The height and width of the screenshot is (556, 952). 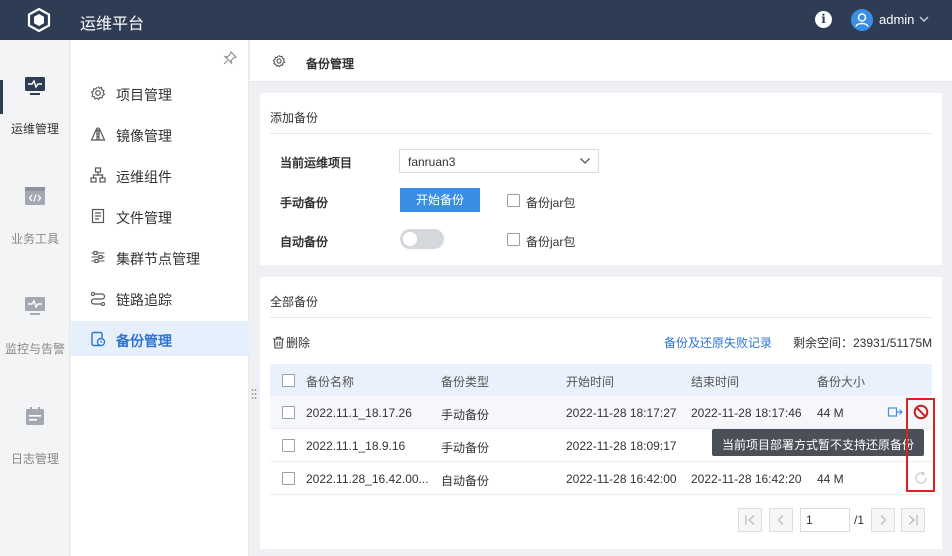 I want to click on nav-item-label: 备份管理, so click(x=144, y=341).